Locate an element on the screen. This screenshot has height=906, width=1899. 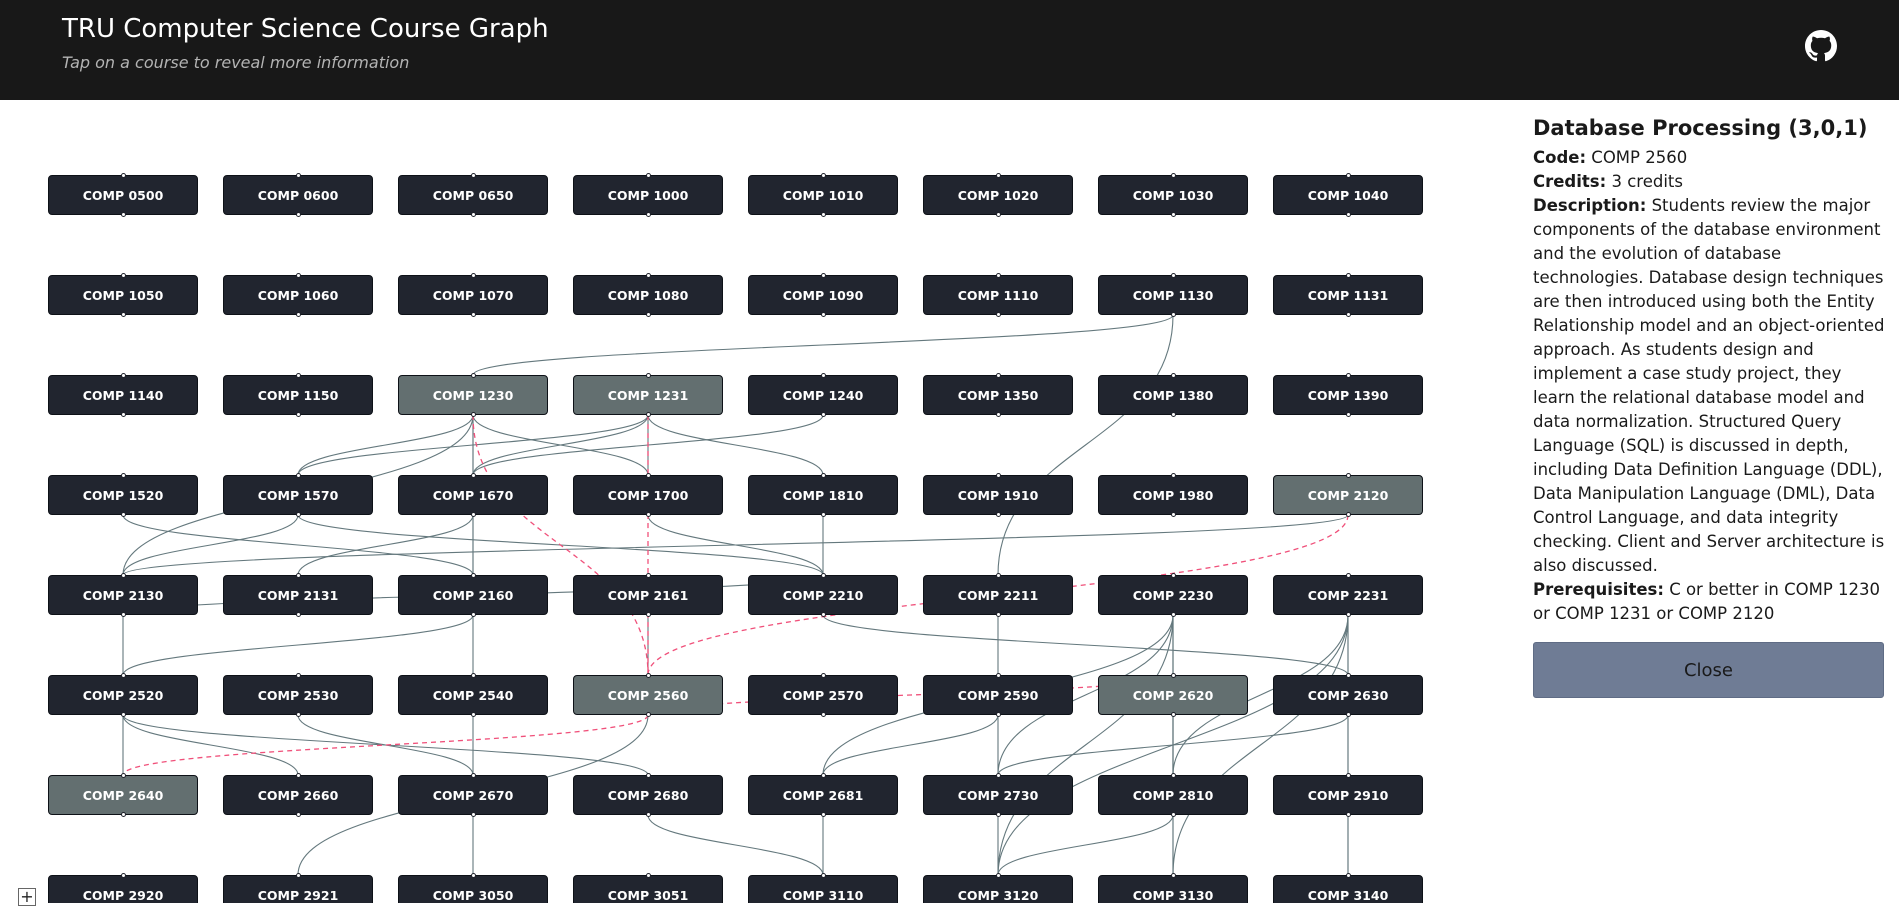
course-node-comp-2230: COMP 2230 is located at coordinates (1173, 595).